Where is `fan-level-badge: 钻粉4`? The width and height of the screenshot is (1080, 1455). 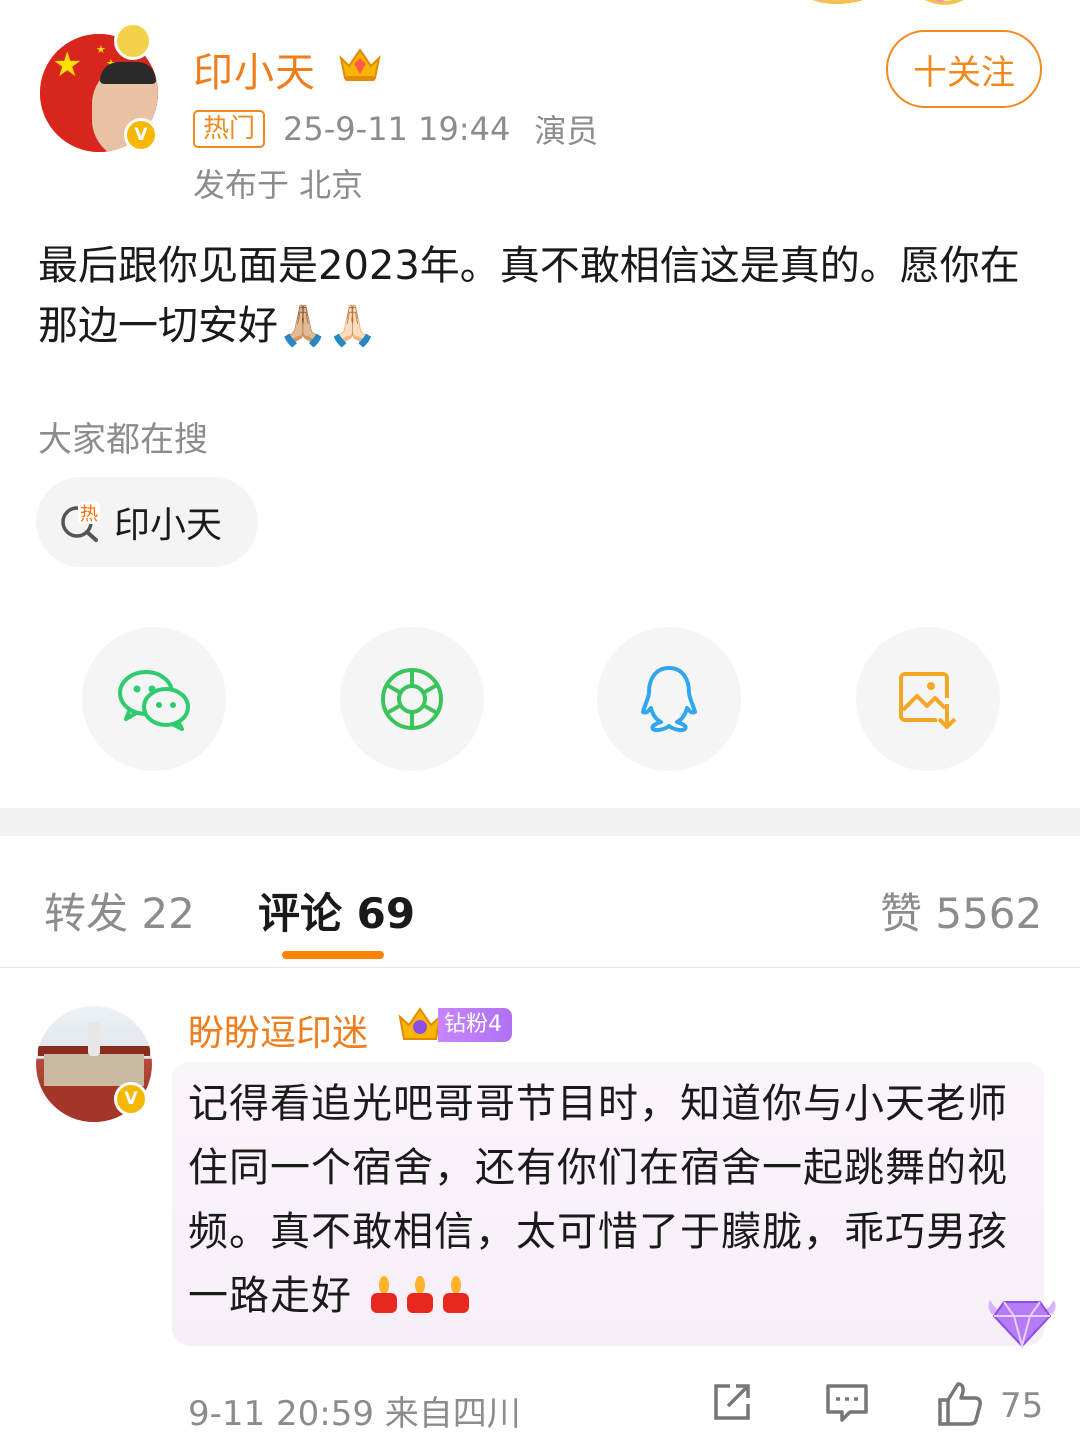 fan-level-badge: 钻粉4 is located at coordinates (454, 1025).